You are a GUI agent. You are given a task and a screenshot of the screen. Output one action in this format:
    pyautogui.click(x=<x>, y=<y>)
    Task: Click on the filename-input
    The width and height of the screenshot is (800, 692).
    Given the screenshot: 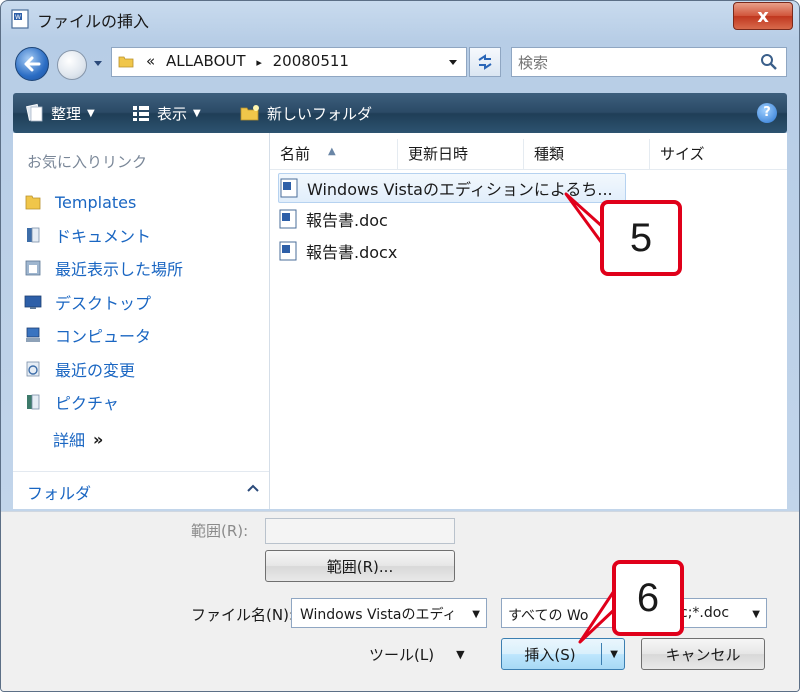 What is the action you would take?
    pyautogui.click(x=380, y=614)
    